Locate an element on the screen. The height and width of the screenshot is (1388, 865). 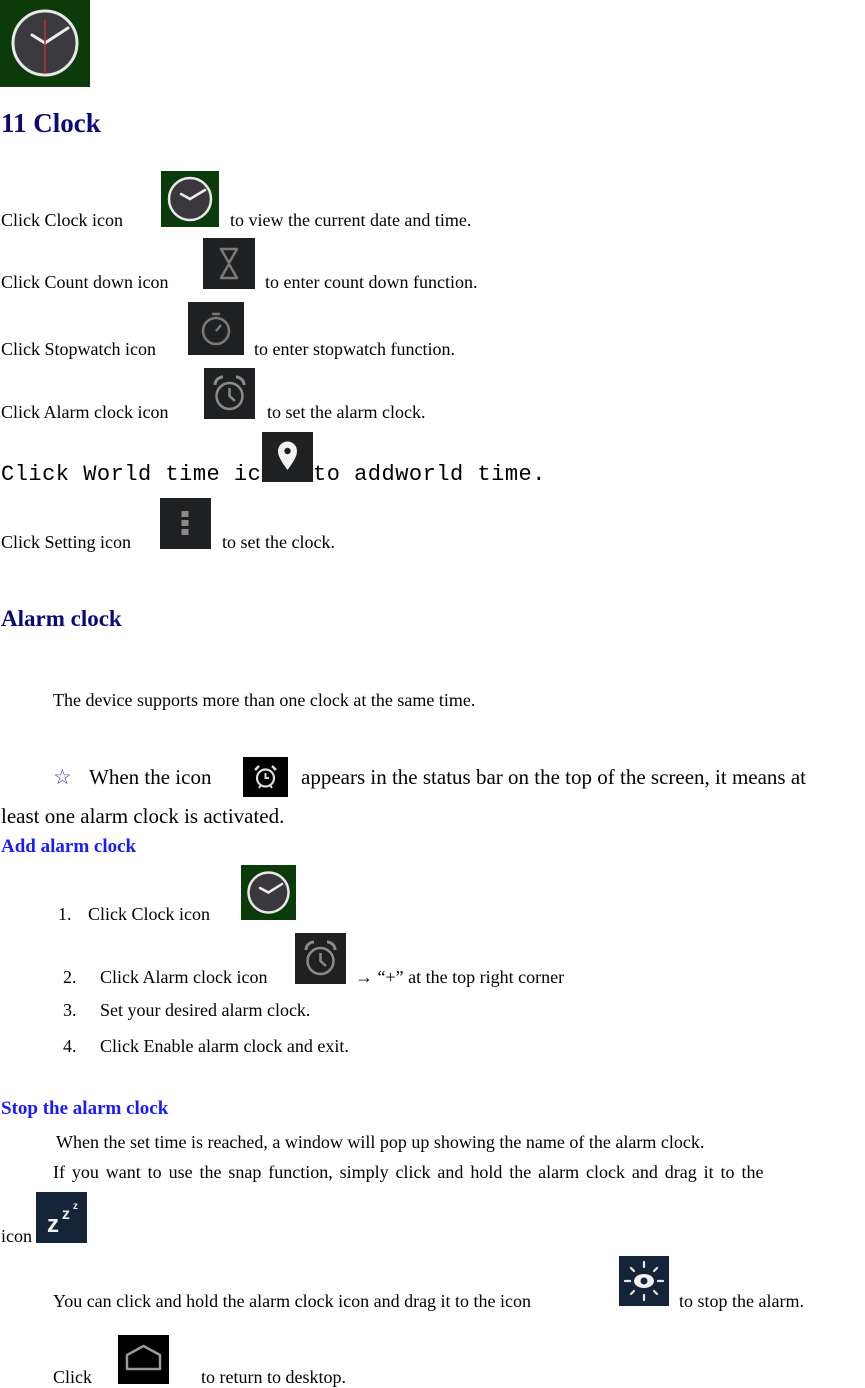
intro-text: Click World time icon is located at coordinates (145, 474).